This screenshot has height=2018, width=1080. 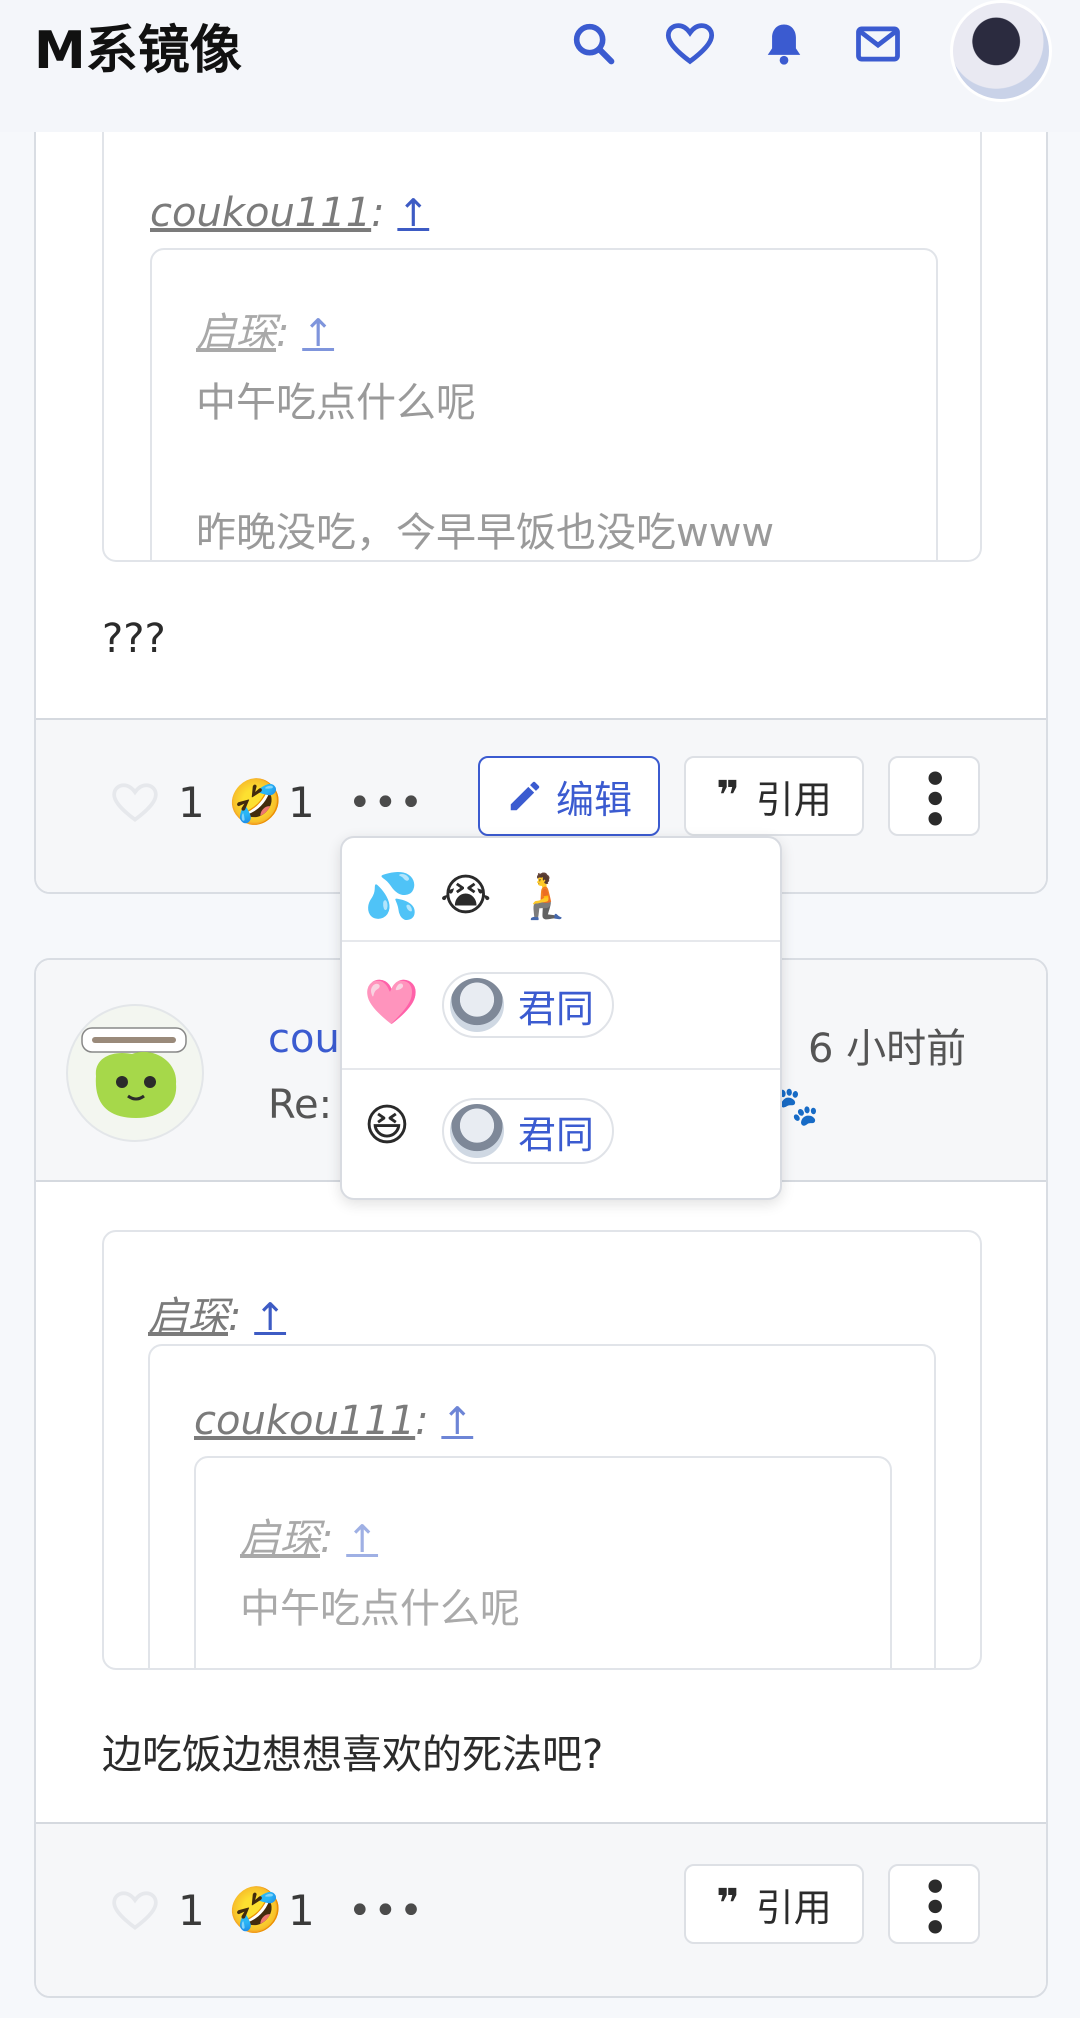 I want to click on heart-icon, so click(x=690, y=44).